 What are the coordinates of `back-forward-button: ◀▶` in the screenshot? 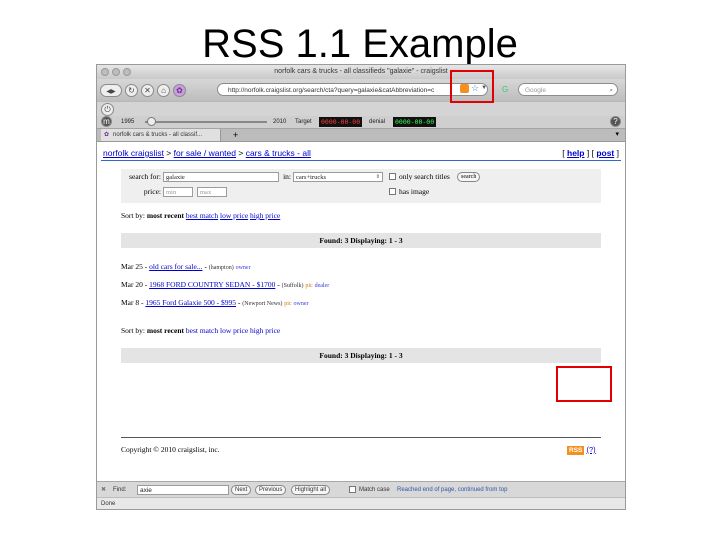 It's located at (111, 90).